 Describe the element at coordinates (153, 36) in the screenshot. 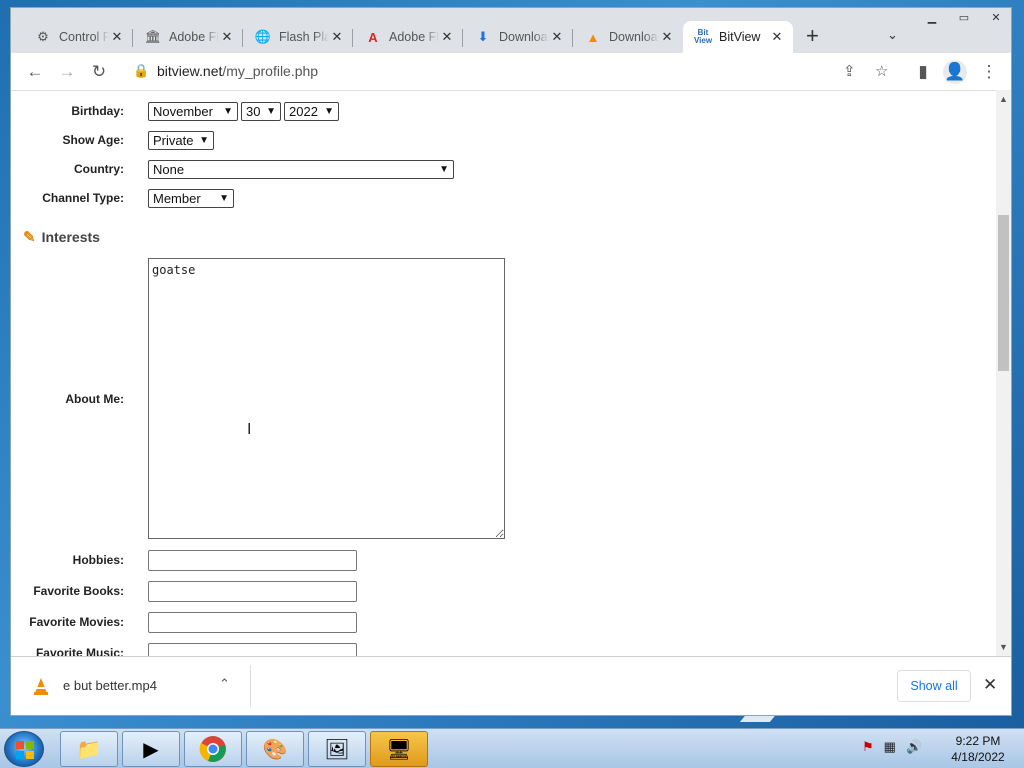

I see `library-icon: 🏛` at that location.